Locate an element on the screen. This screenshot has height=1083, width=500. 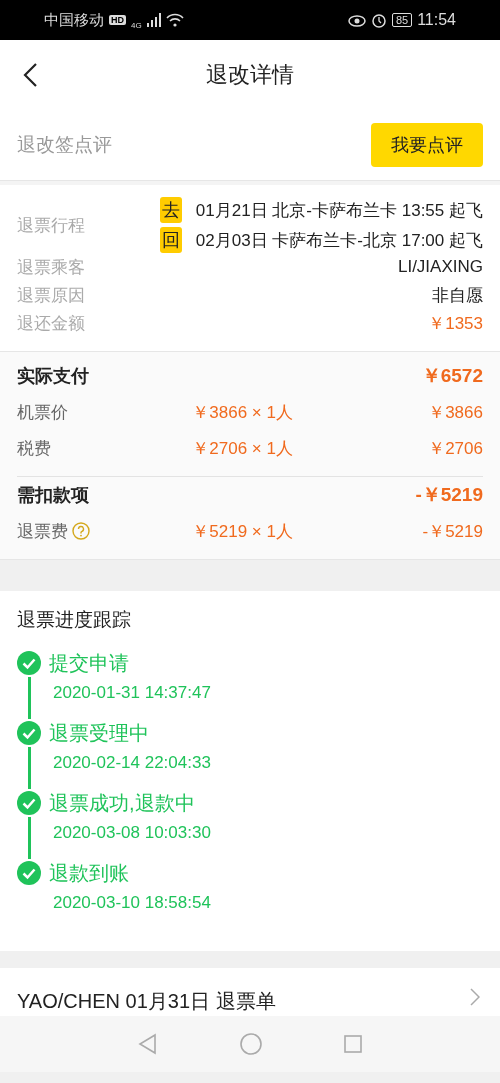
chevron-right-icon is located at coordinates (475, 997).